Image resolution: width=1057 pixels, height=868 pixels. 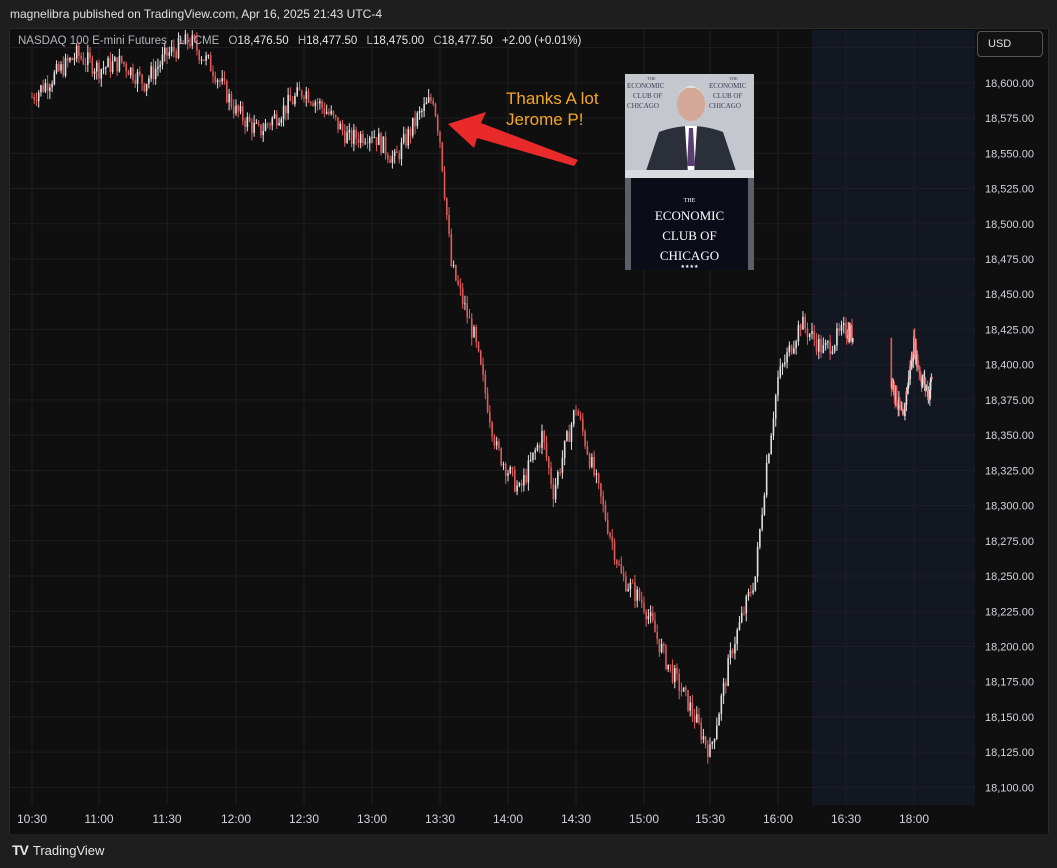 I want to click on y-tick-label: 18,500.00, so click(x=1009, y=225).